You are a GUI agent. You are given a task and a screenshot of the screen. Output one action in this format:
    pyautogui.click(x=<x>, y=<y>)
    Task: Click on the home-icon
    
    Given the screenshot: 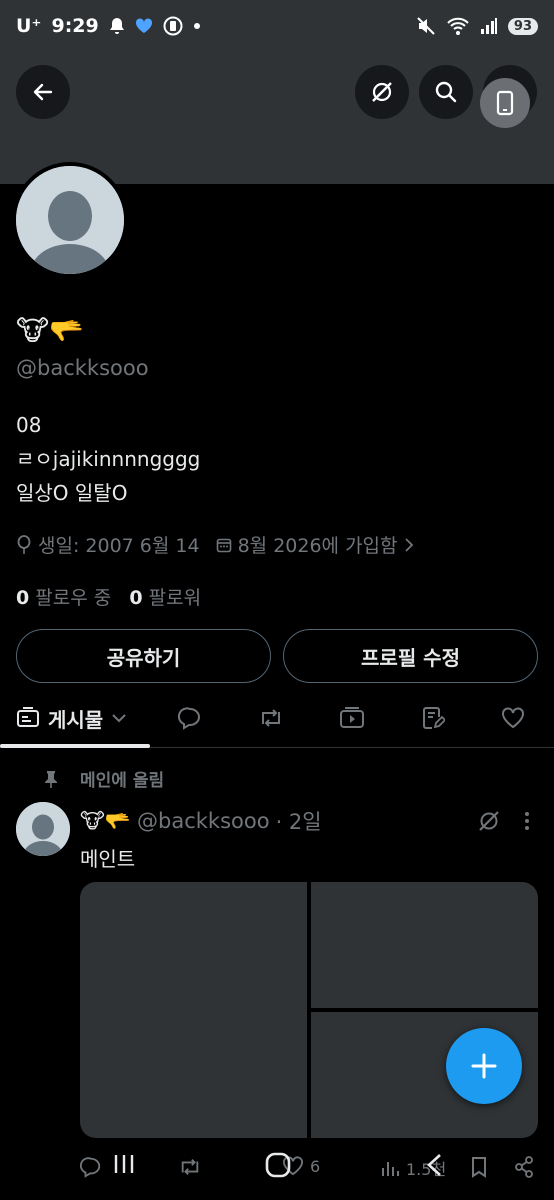 What is the action you would take?
    pyautogui.click(x=278, y=1165)
    